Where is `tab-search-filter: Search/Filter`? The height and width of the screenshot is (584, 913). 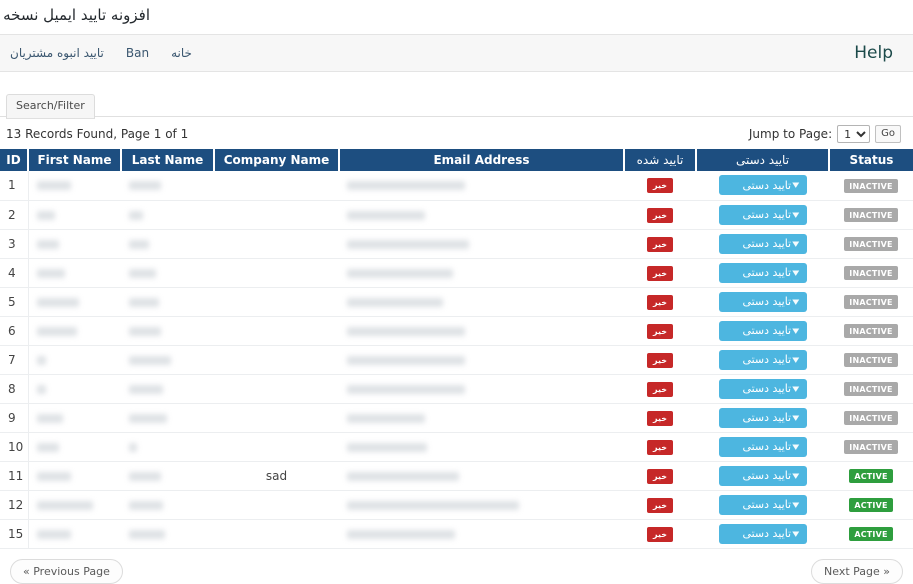 tab-search-filter: Search/Filter is located at coordinates (50, 106).